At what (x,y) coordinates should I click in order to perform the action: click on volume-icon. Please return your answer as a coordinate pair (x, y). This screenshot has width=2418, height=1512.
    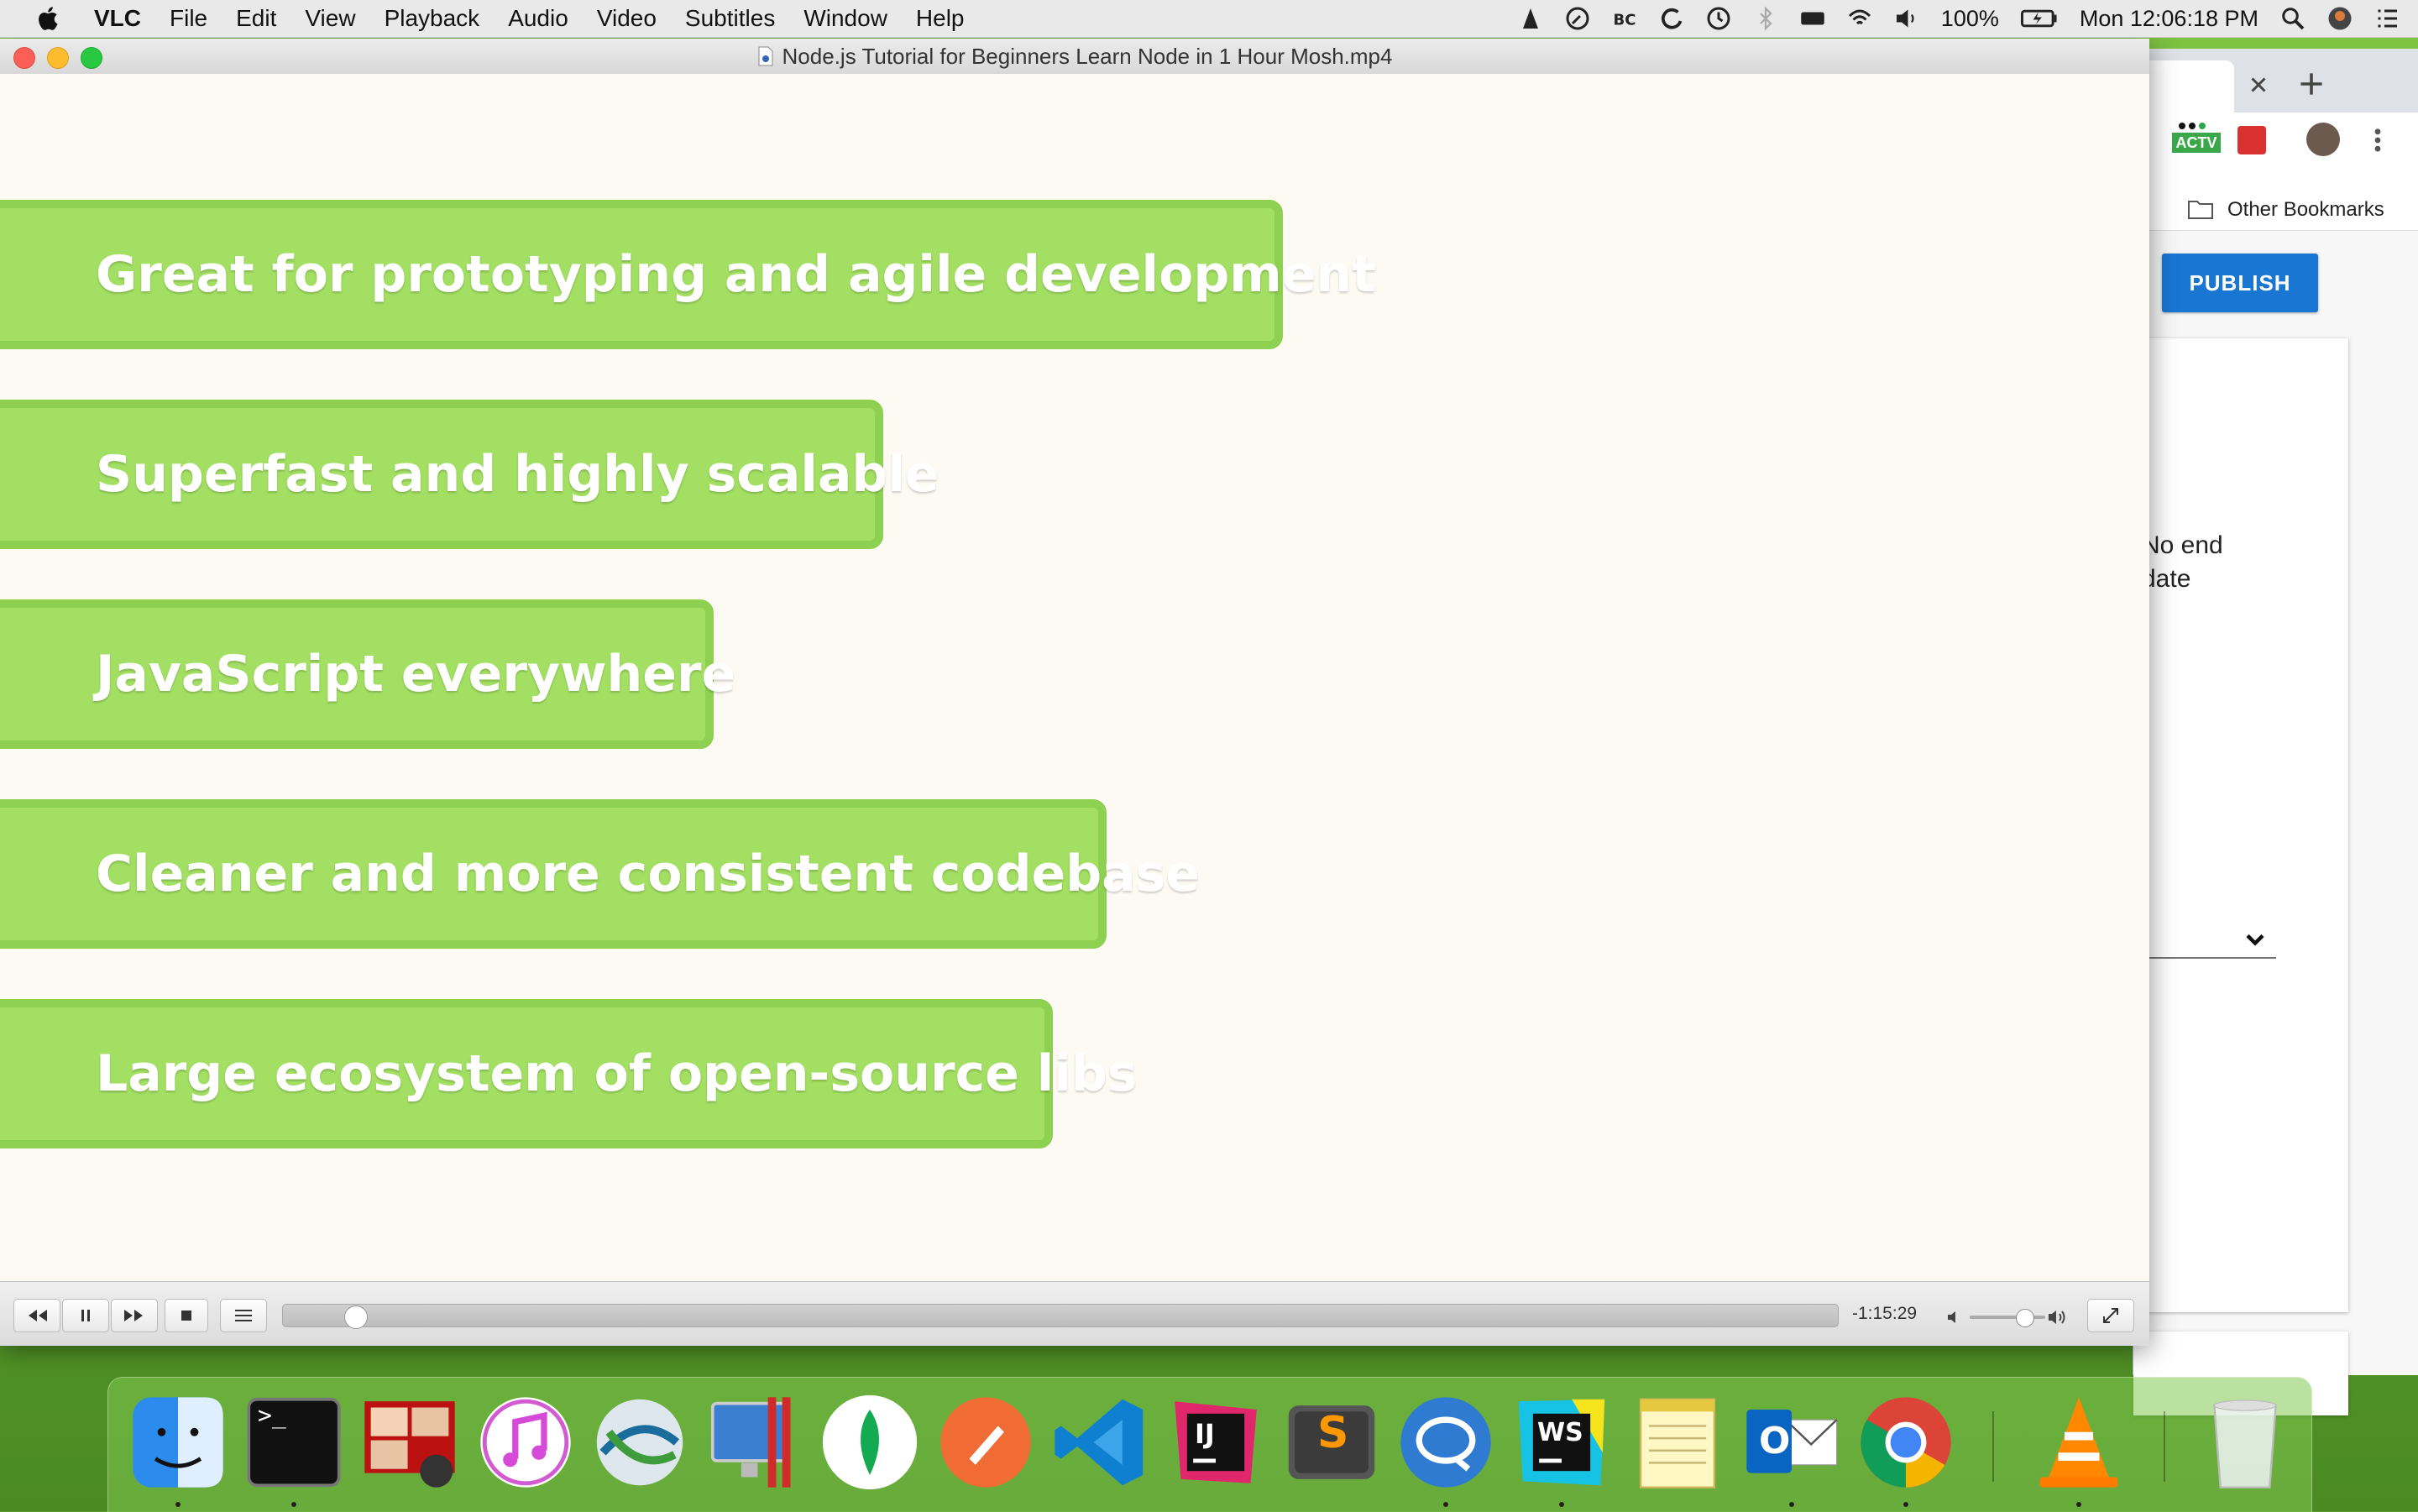
    Looking at the image, I should click on (1906, 18).